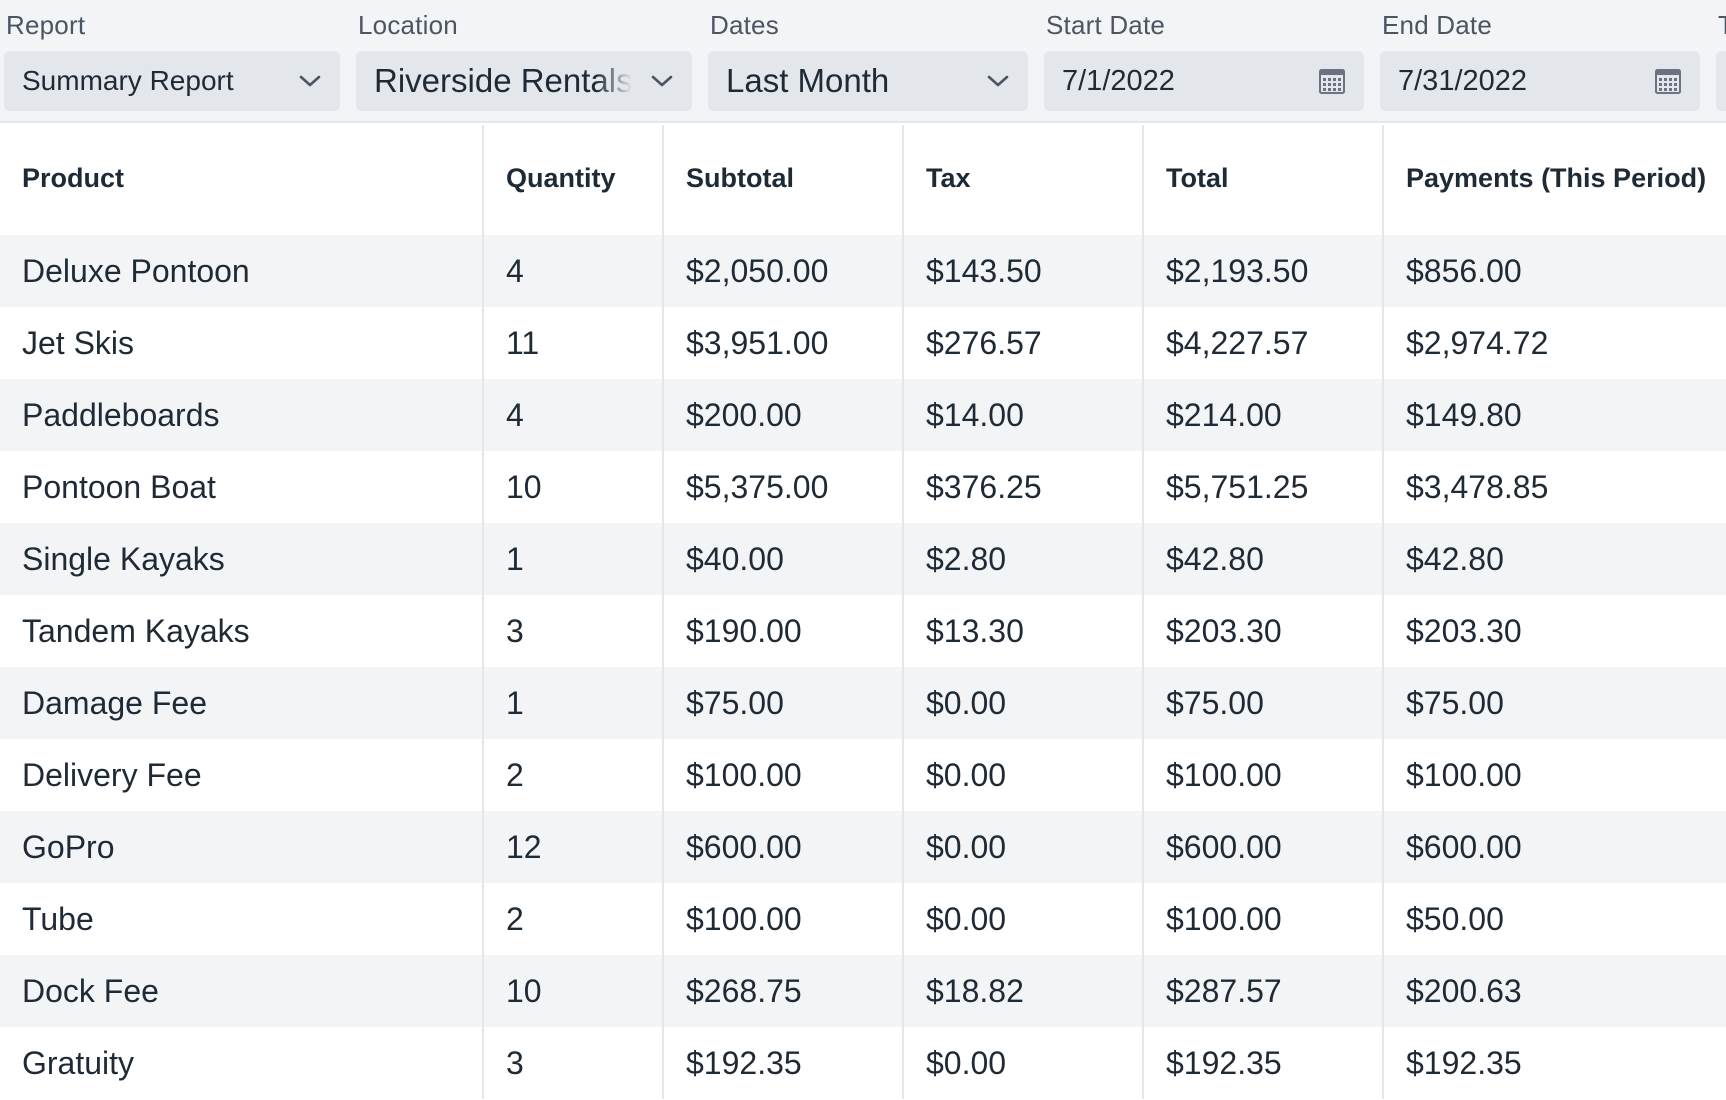  Describe the element at coordinates (1262, 991) in the screenshot. I see `total-cell: $287.57` at that location.